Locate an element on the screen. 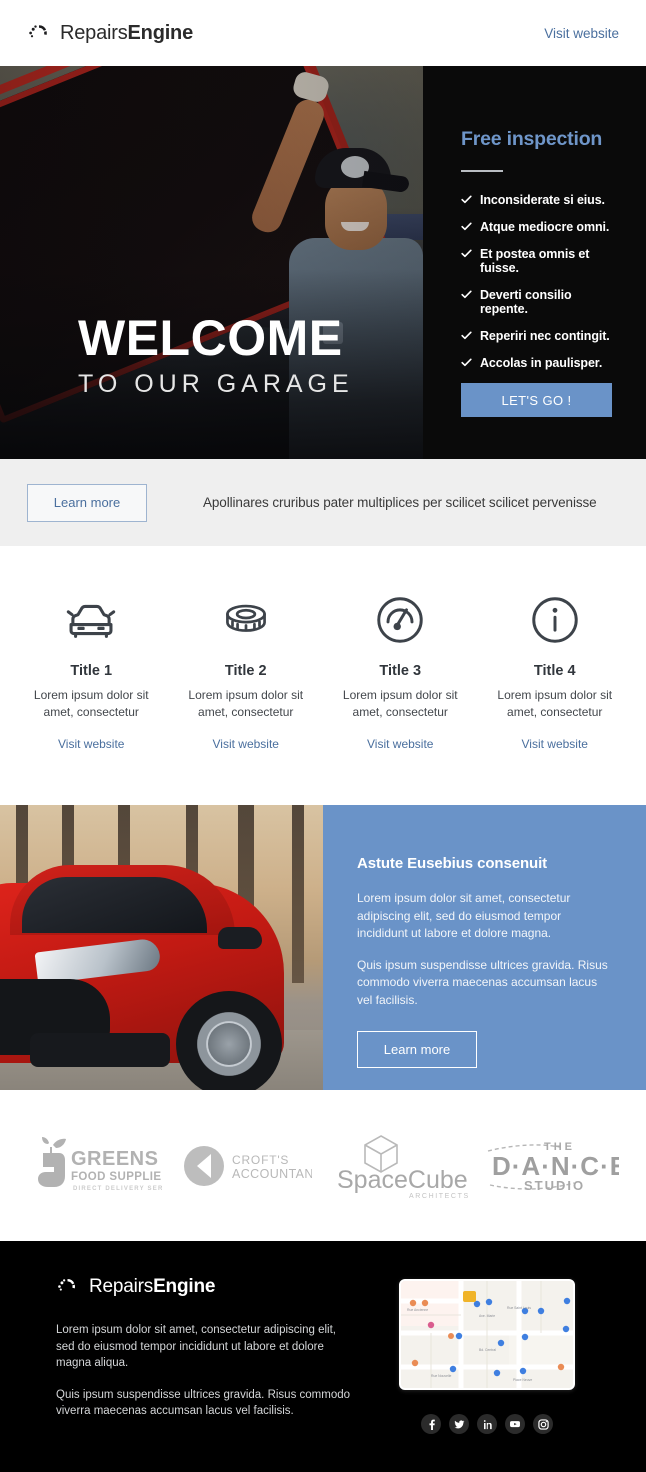  youtube-icon is located at coordinates (515, 1424).